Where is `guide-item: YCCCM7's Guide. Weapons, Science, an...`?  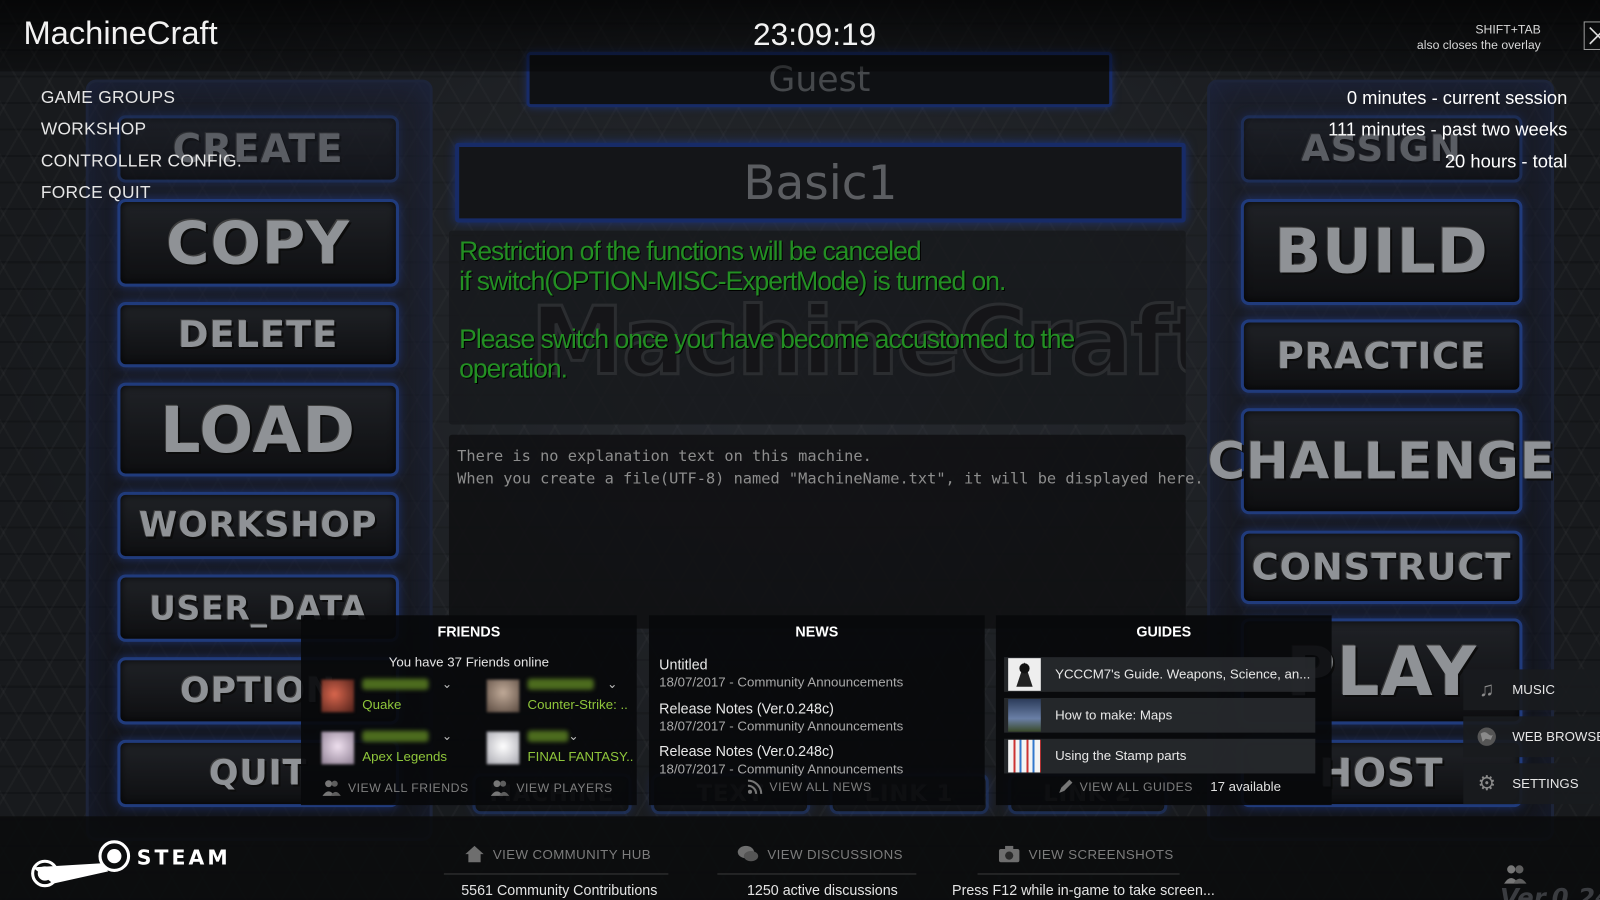
guide-item: YCCCM7's Guide. Weapons, Science, an... is located at coordinates (1160, 674).